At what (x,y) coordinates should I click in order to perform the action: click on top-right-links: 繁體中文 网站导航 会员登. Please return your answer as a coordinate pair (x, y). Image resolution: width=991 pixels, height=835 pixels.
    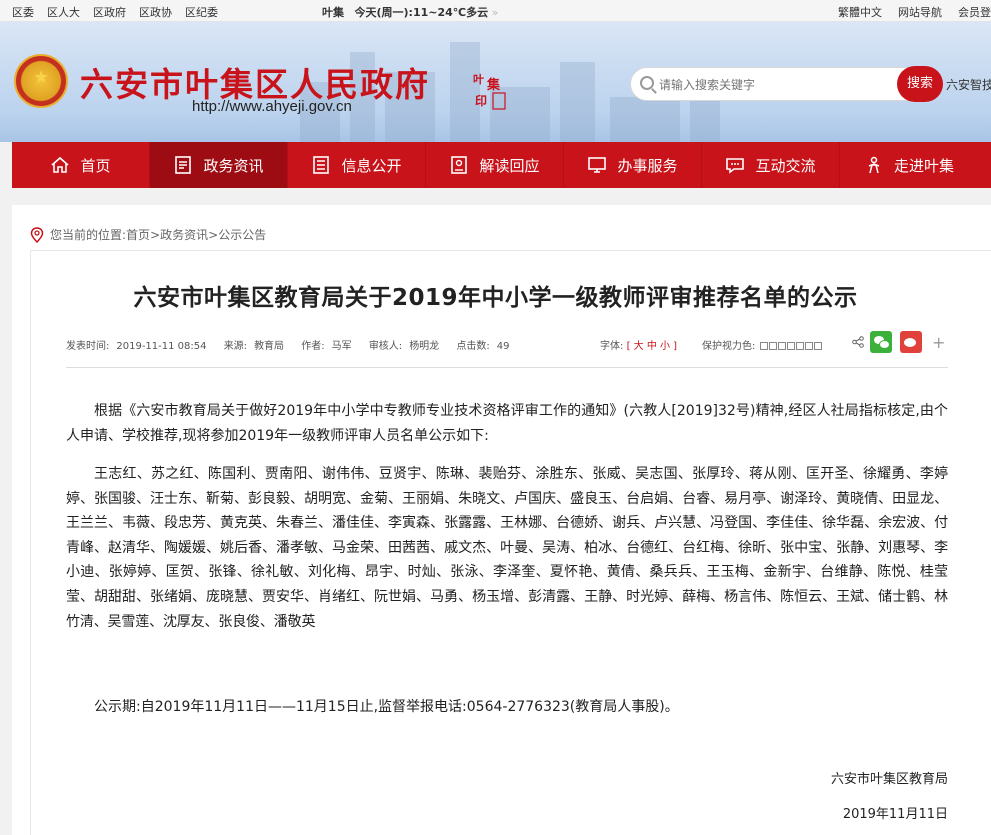
    Looking at the image, I should click on (906, 12).